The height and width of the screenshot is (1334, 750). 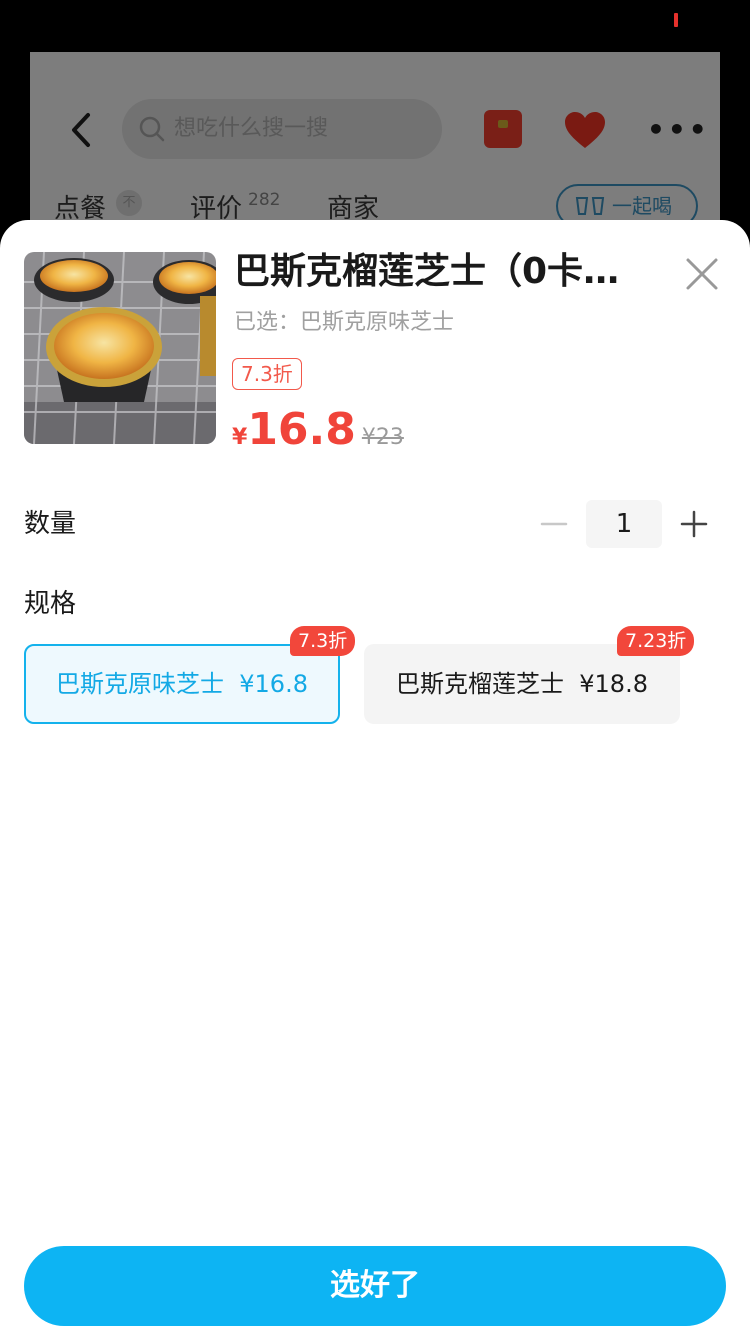 What do you see at coordinates (323, 641) in the screenshot?
I see `spec-discount-badge: 7.3折` at bounding box center [323, 641].